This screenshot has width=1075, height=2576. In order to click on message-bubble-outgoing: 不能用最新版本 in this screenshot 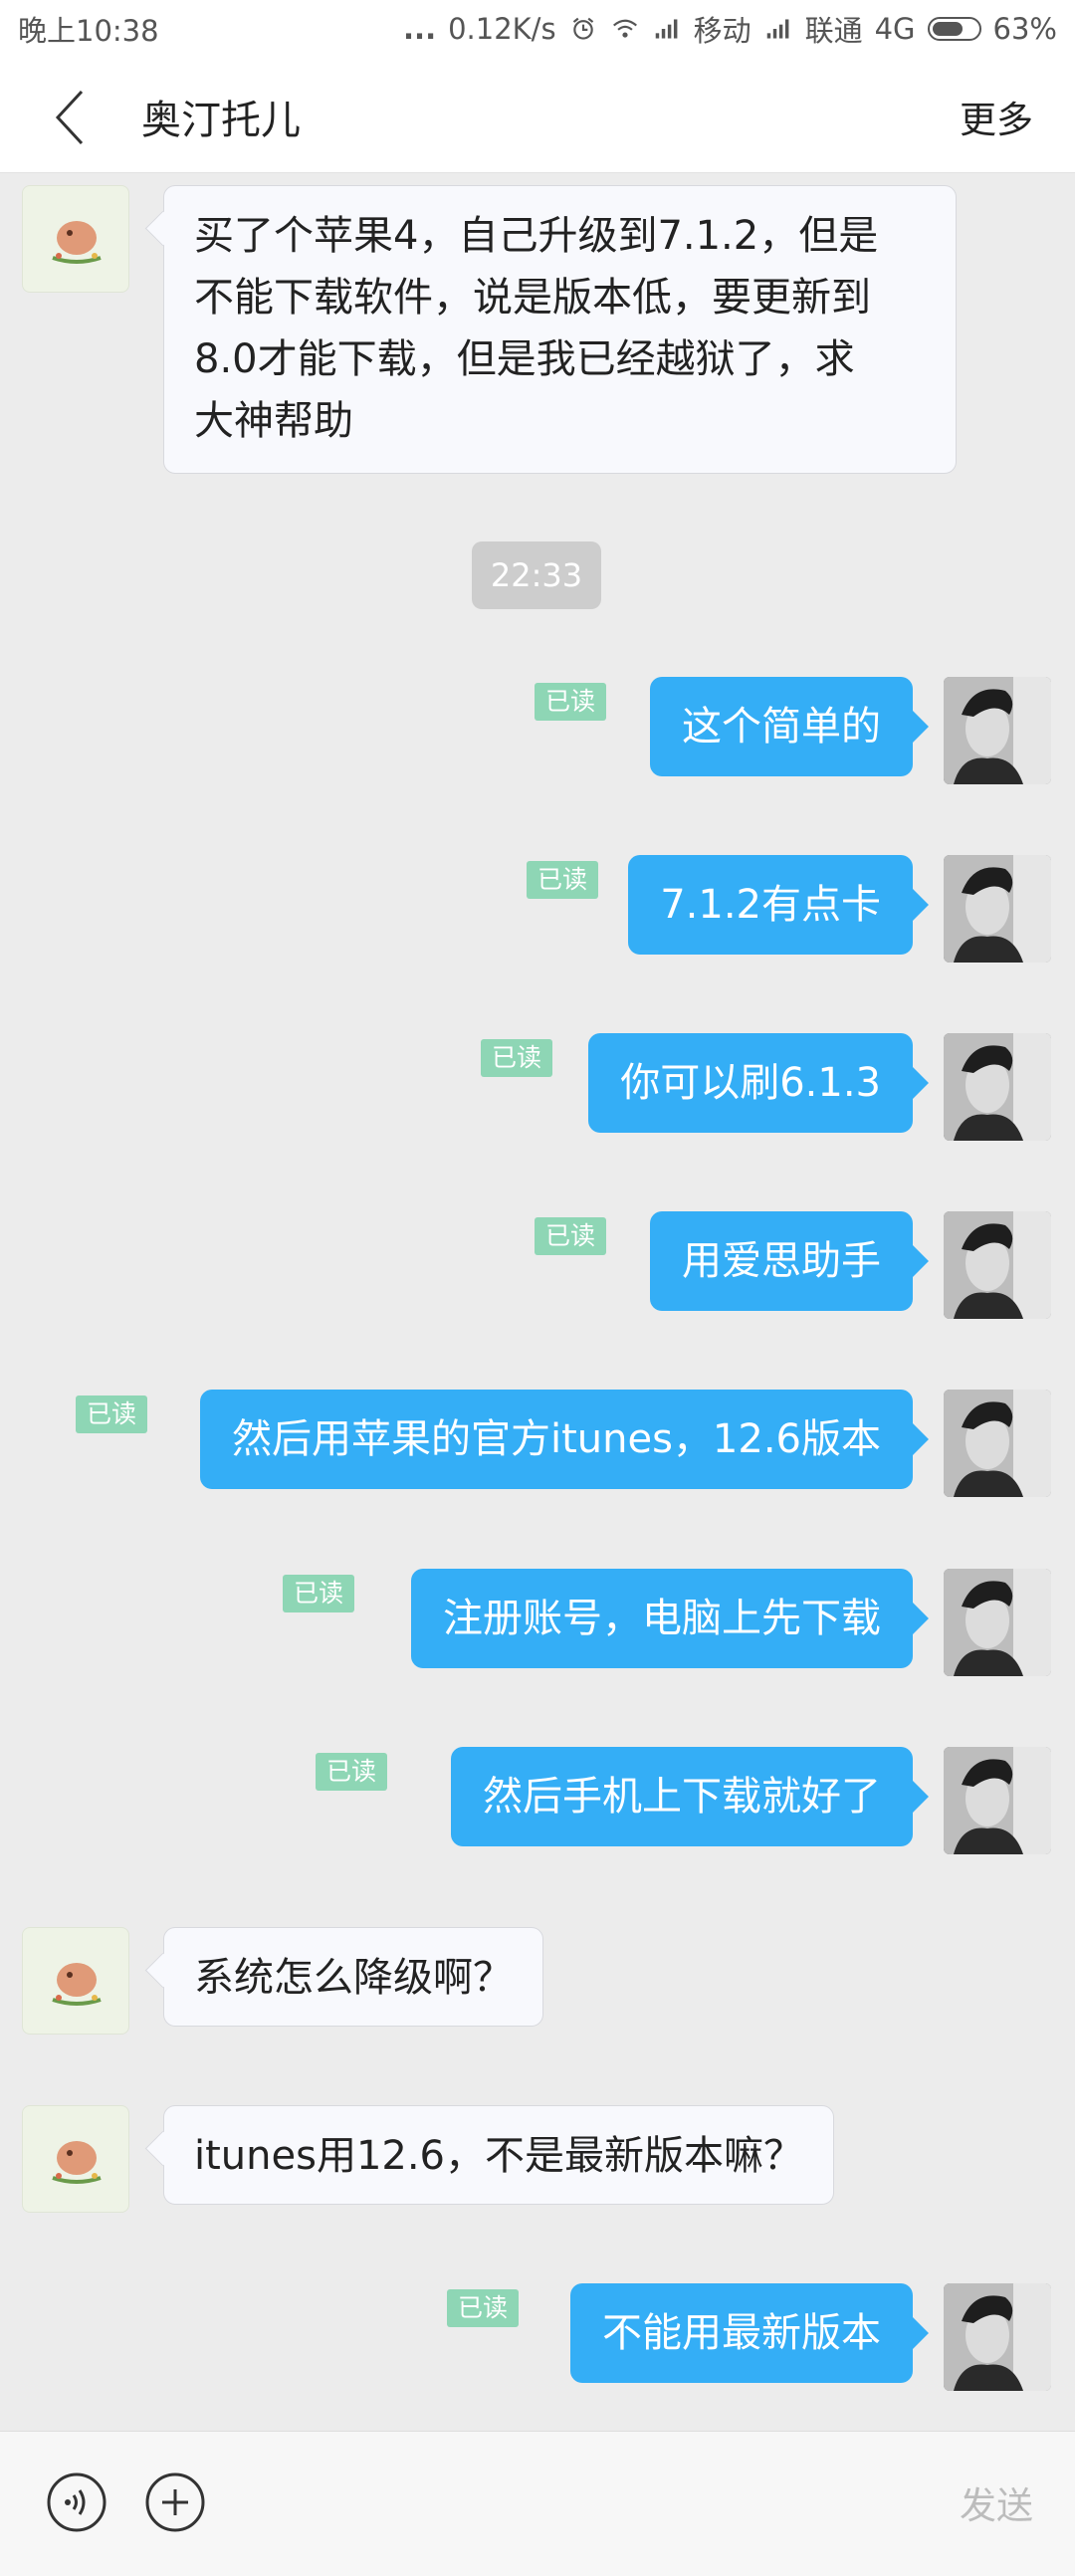, I will do `click(741, 2333)`.